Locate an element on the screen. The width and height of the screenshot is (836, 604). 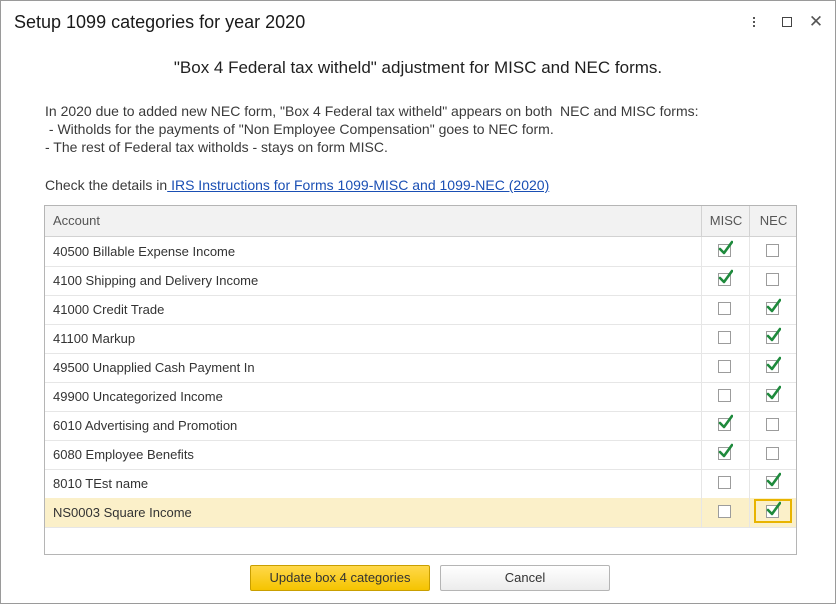
column-header-nec: NEC is located at coordinates (773, 221).